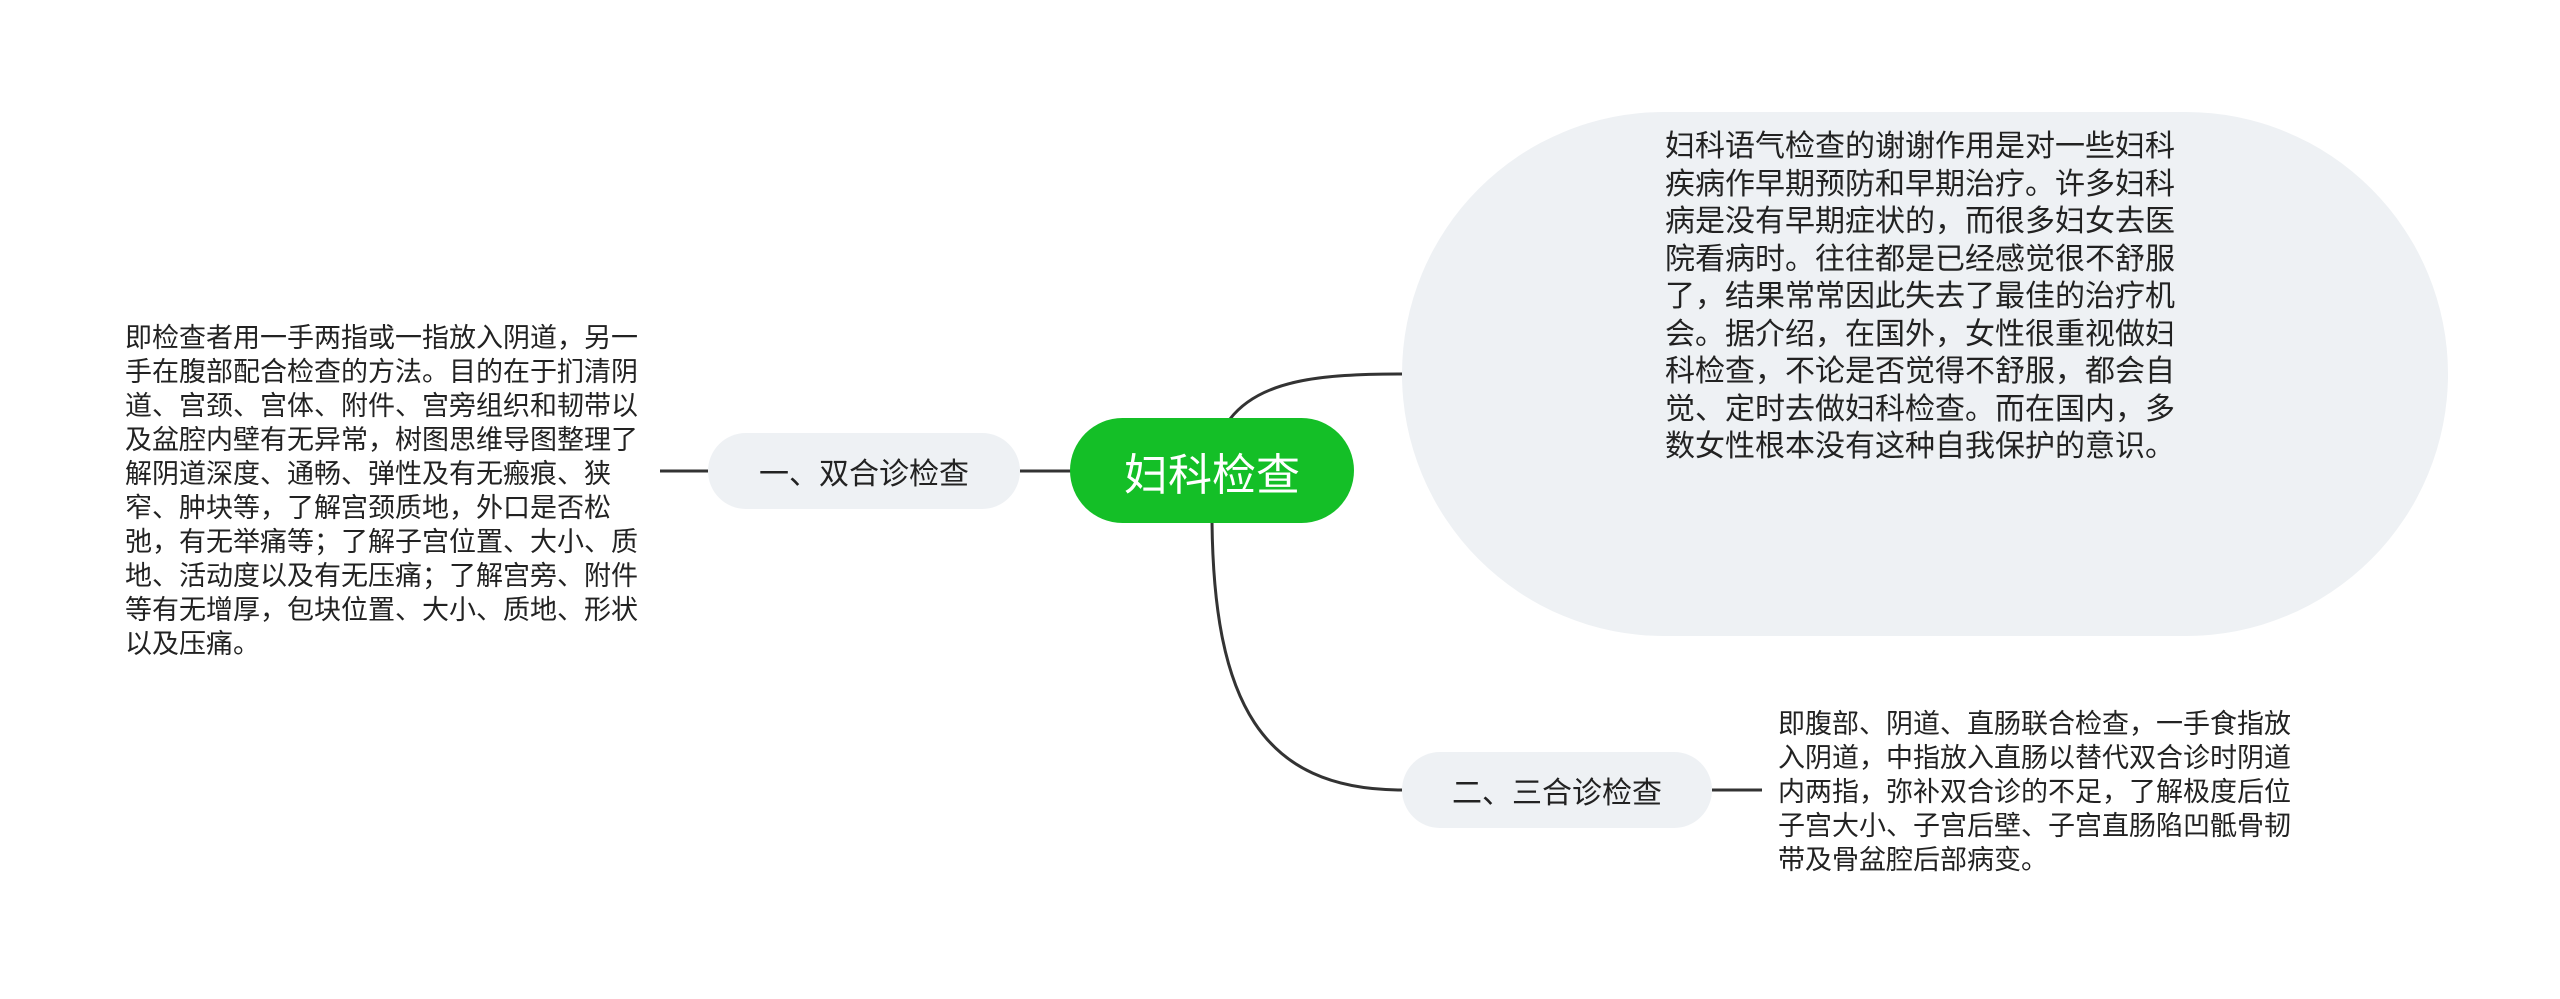 Image resolution: width=2560 pixels, height=999 pixels. What do you see at coordinates (1315, 396) in the screenshot?
I see `connector-root-to-bubble` at bounding box center [1315, 396].